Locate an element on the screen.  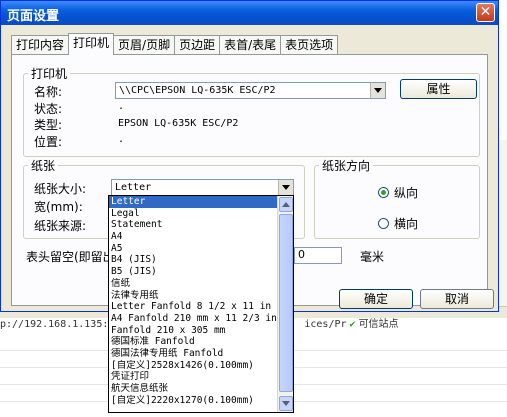
trusted-site-label: 可信站点 is located at coordinates (378, 324).